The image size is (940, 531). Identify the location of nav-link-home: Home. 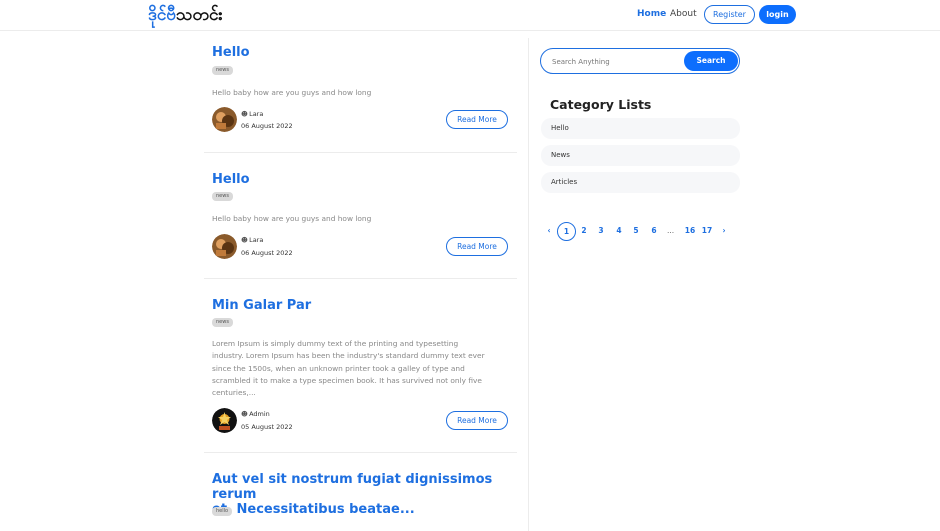
(651, 14).